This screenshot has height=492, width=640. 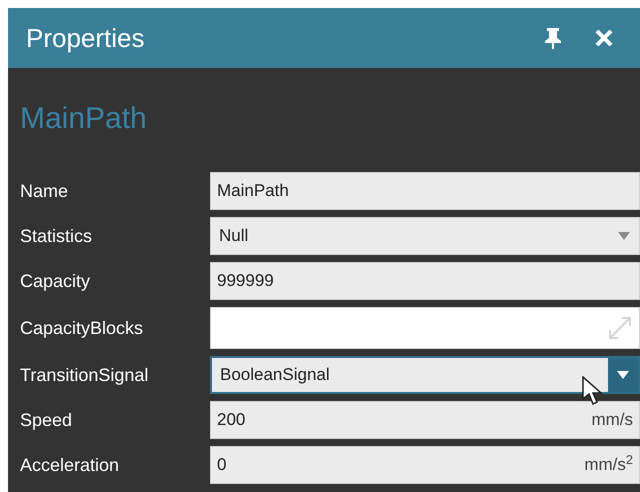 I want to click on expand-icon, so click(x=620, y=328).